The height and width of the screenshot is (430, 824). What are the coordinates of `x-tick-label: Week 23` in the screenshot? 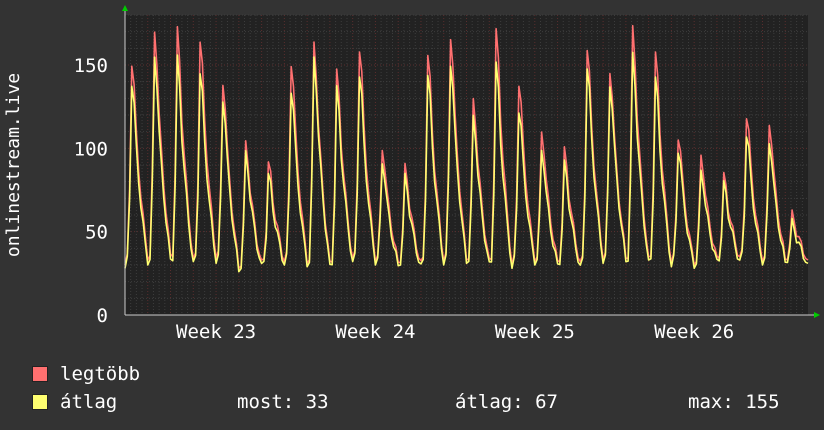 It's located at (216, 332).